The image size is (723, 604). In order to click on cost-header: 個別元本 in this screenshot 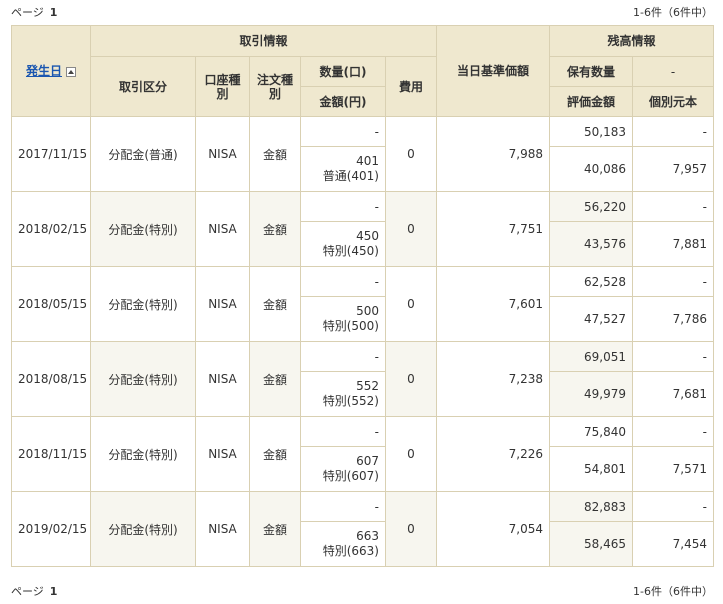, I will do `click(673, 101)`.